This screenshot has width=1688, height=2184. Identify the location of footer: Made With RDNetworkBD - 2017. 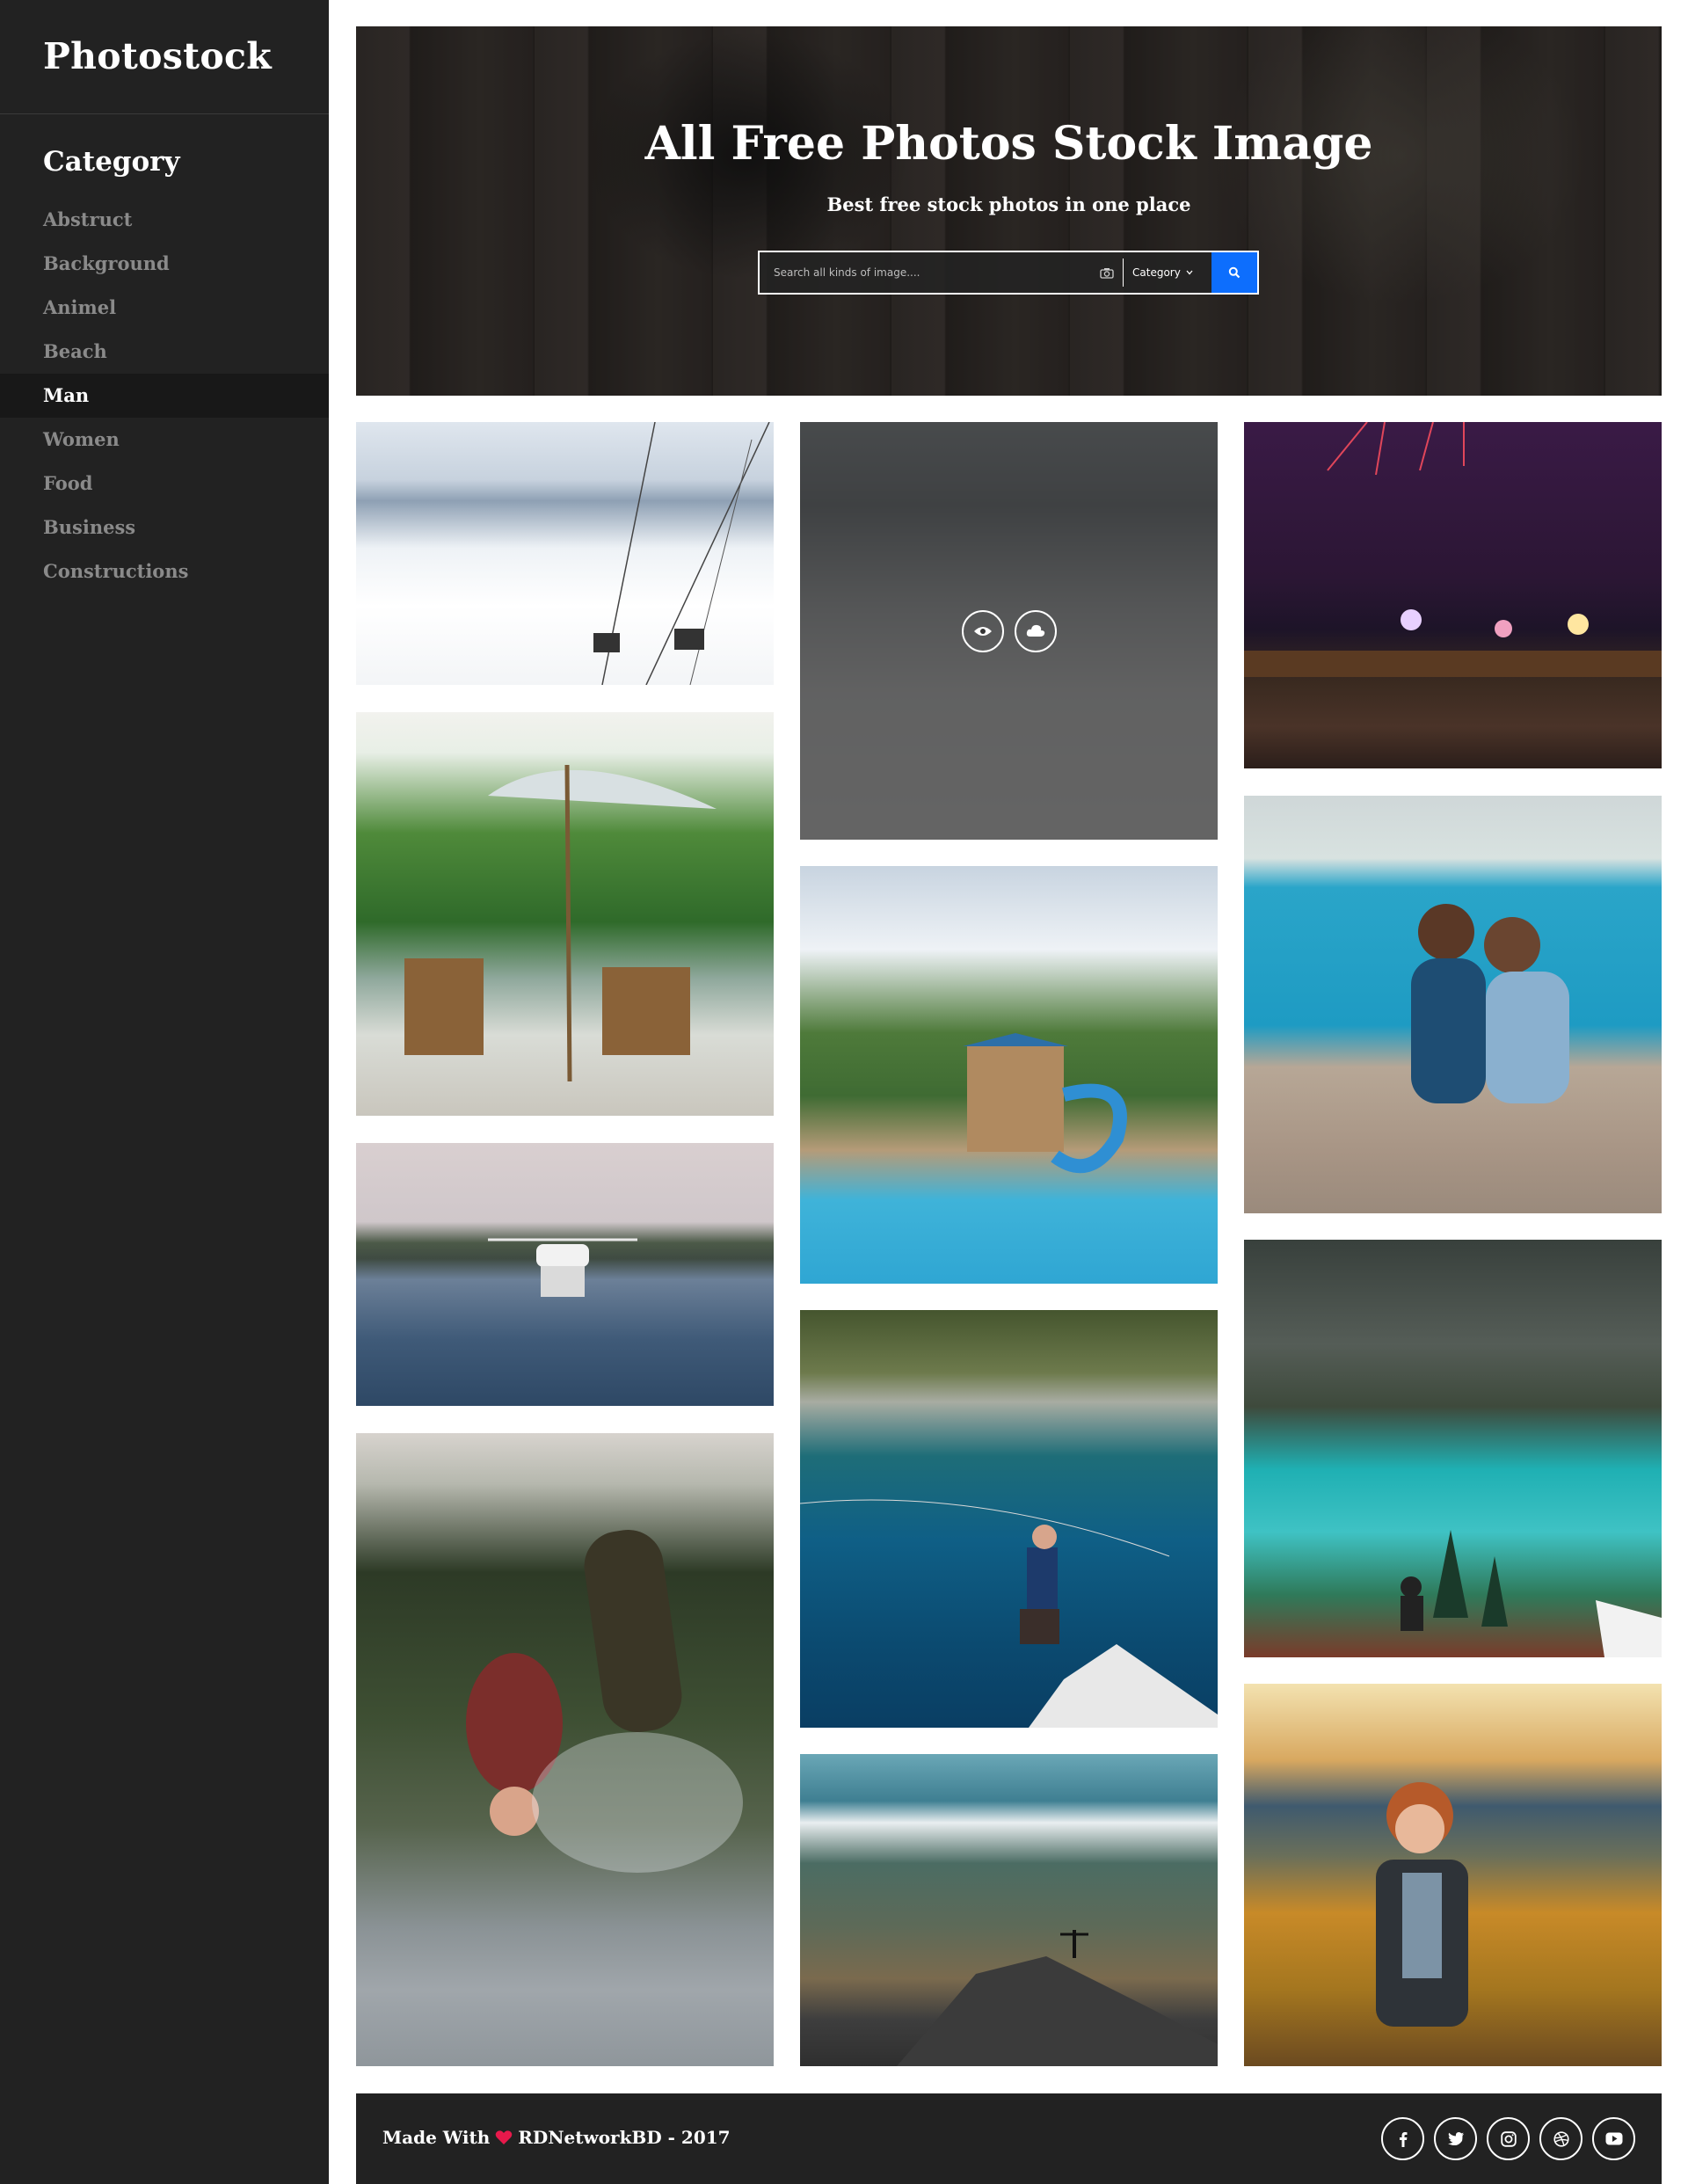
(1009, 2138).